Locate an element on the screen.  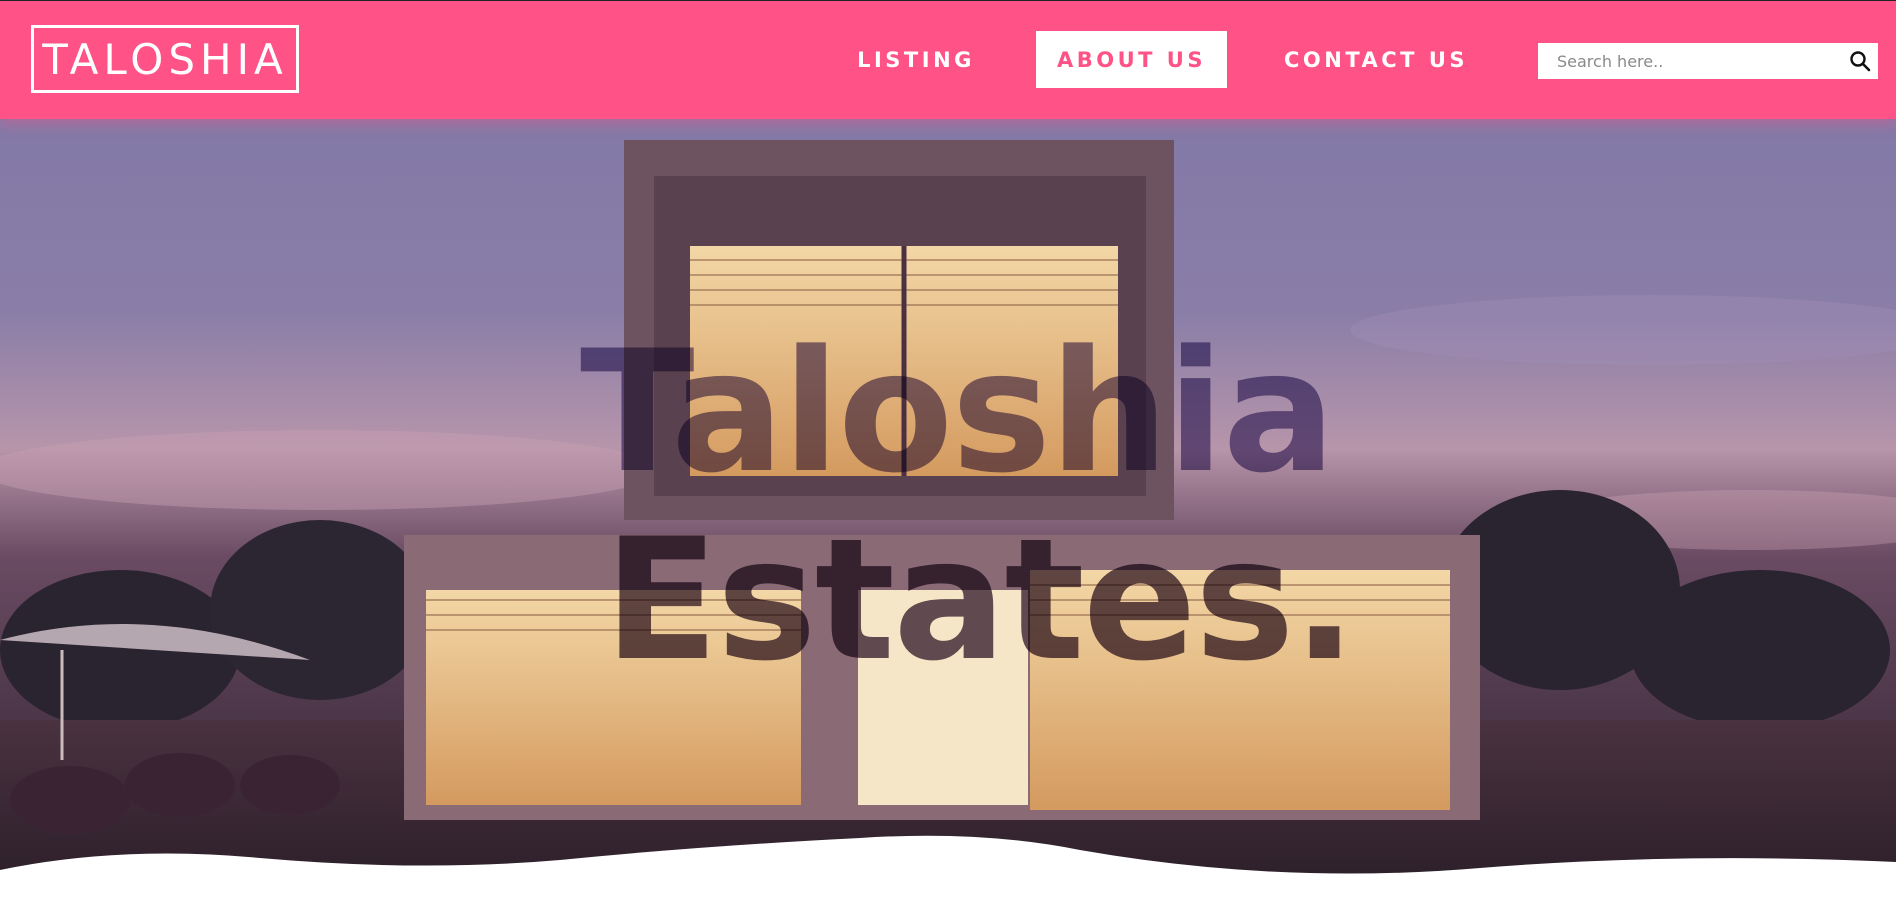
nav-link-listing: LISTING is located at coordinates (916, 59).